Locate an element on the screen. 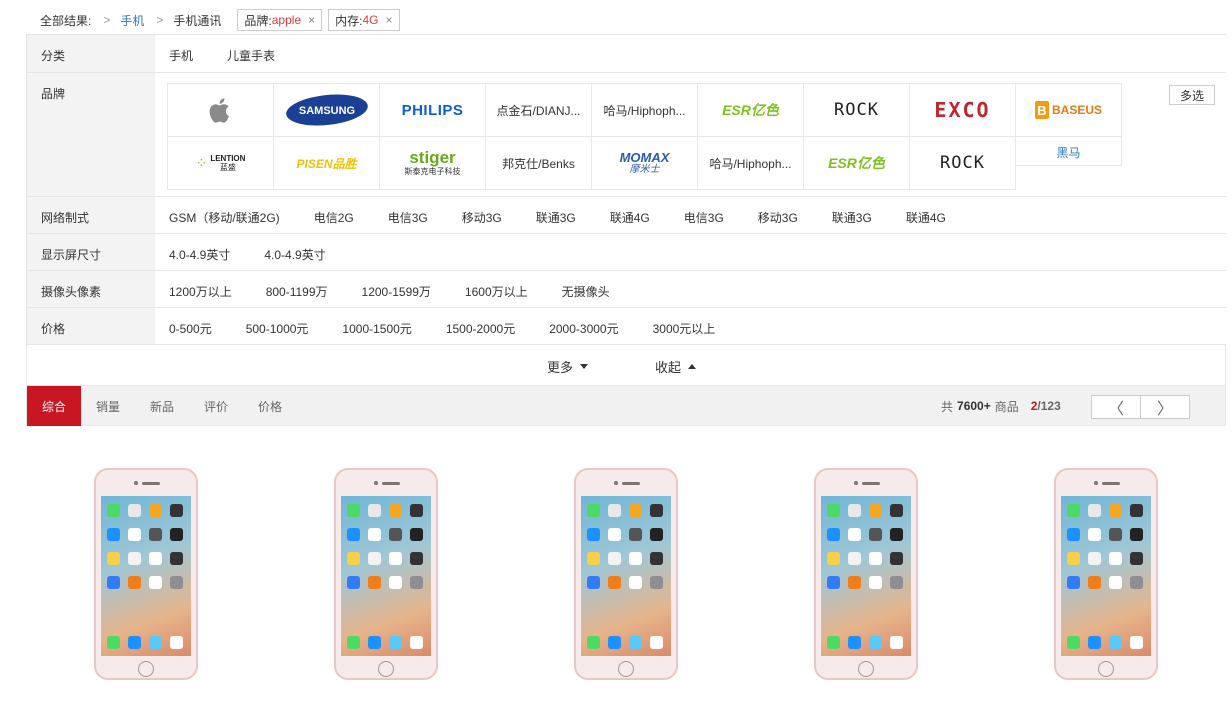  filter-option: 0-500元 is located at coordinates (190, 328).